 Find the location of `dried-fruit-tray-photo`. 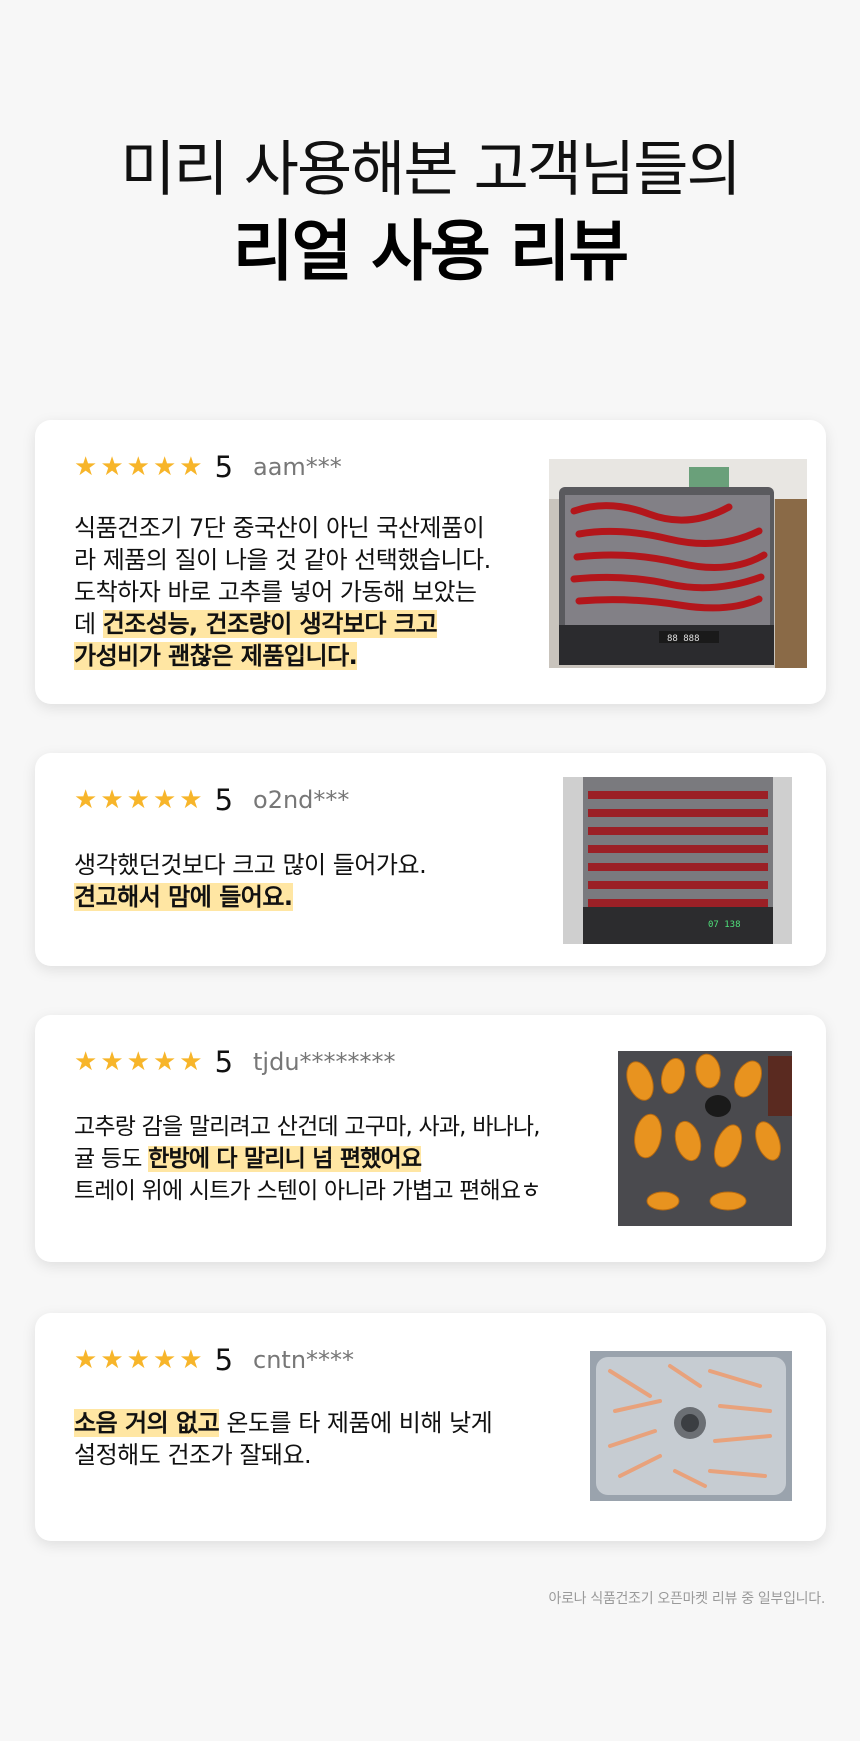

dried-fruit-tray-photo is located at coordinates (705, 1138).